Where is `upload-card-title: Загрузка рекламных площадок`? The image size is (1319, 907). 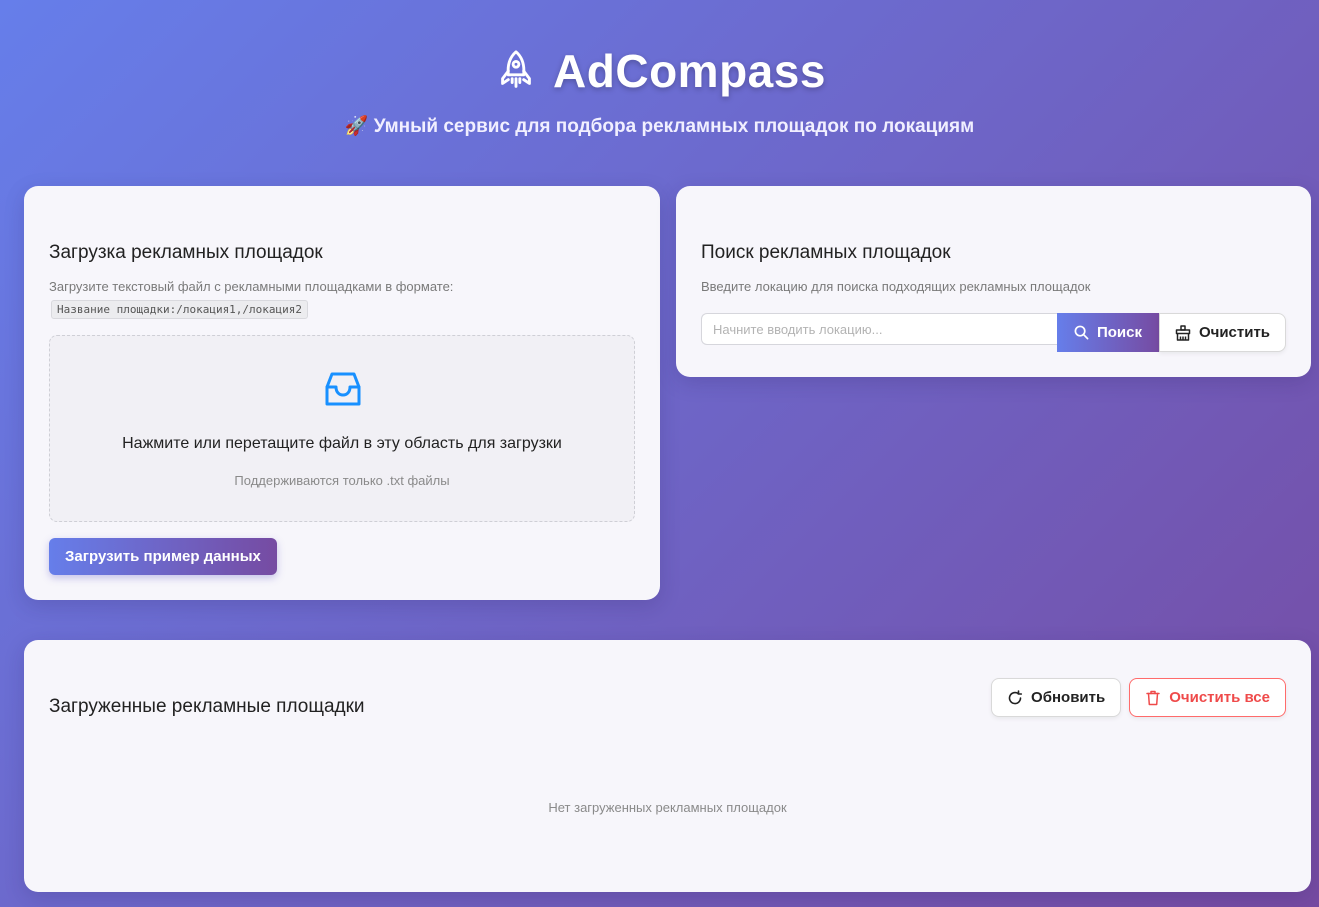 upload-card-title: Загрузка рекламных площадок is located at coordinates (186, 252).